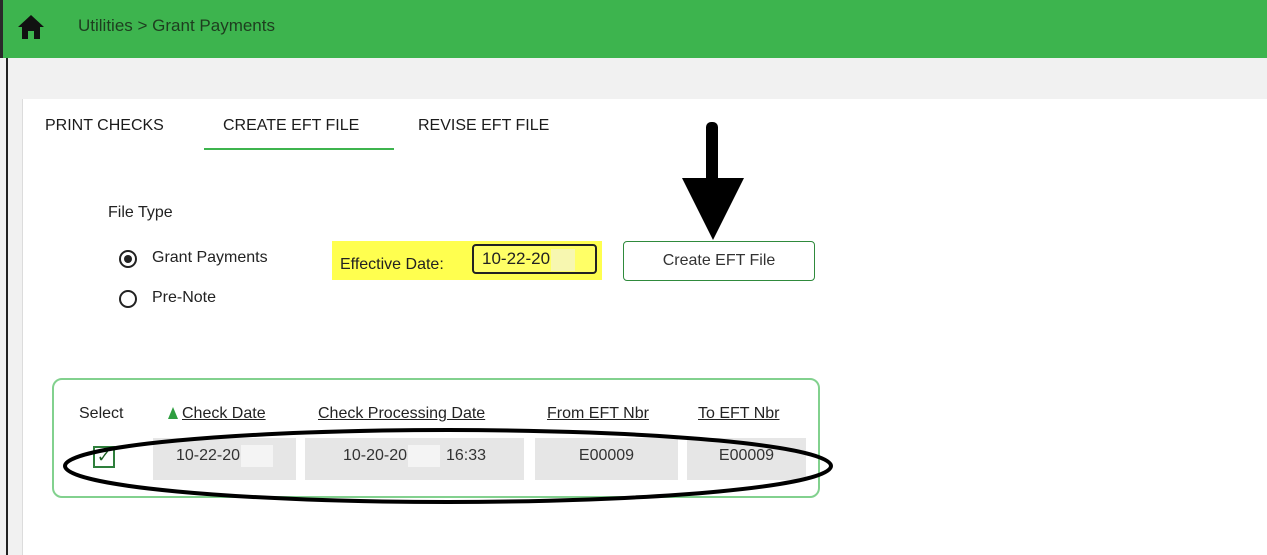 This screenshot has height=555, width=1267. What do you see at coordinates (104, 126) in the screenshot?
I see `tab-print-checks: PRINT CHECKS` at bounding box center [104, 126].